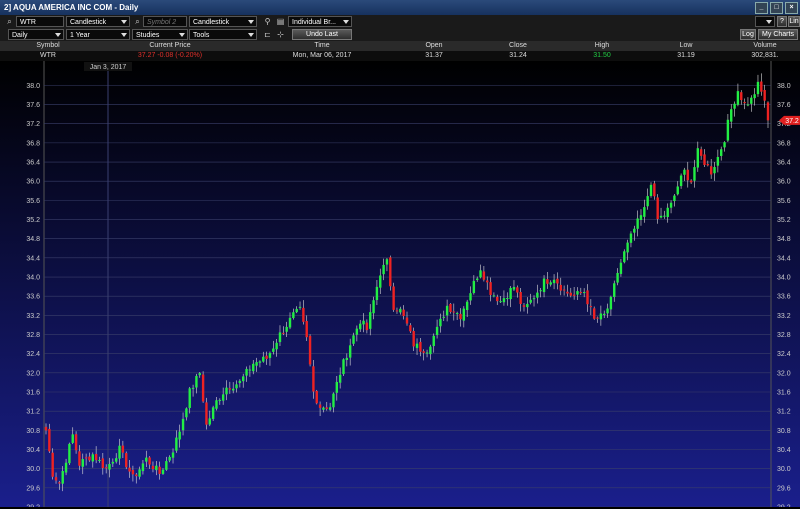  Describe the element at coordinates (98, 21) in the screenshot. I see `chart-type-select: Candlestick` at that location.